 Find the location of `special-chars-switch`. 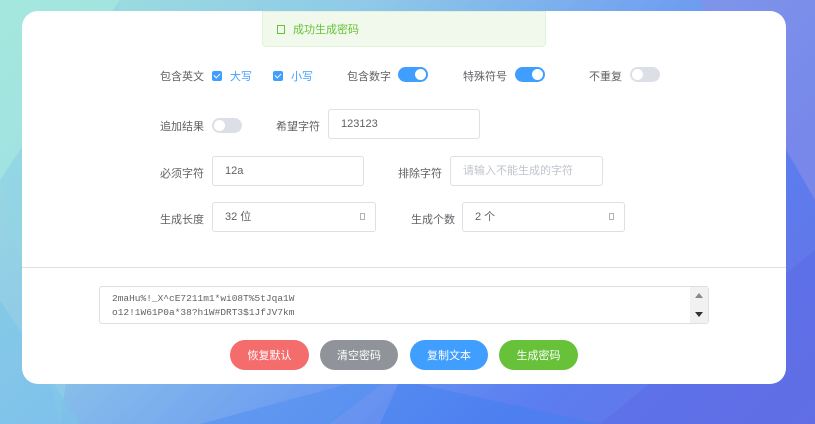

special-chars-switch is located at coordinates (530, 74).